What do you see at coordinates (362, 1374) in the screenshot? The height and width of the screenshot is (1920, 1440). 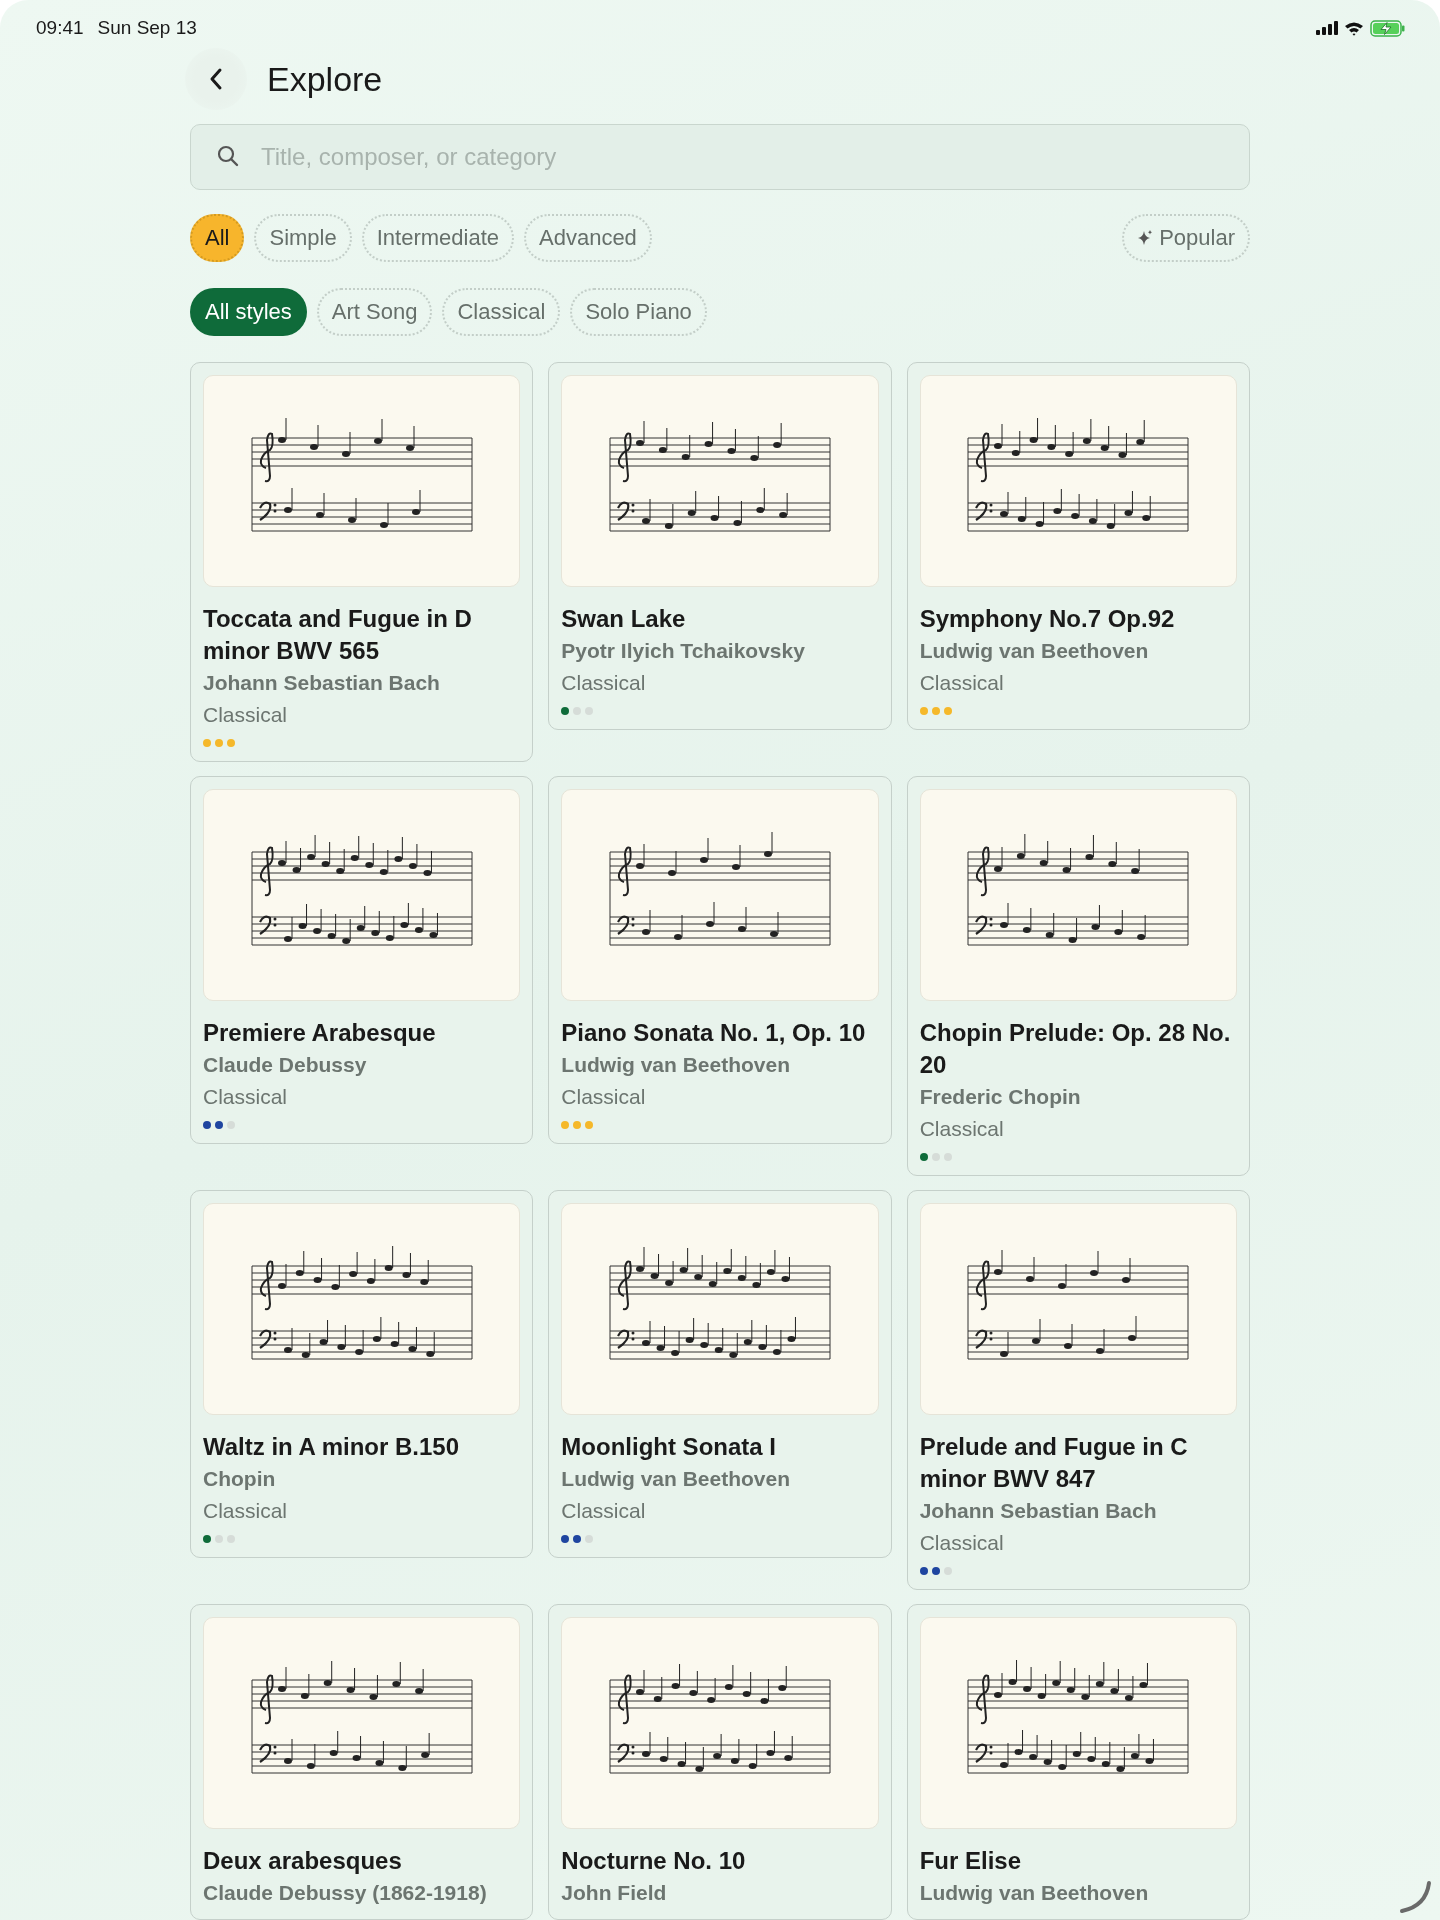 I see `piece-card: Waltz in A minor B.150 Chopin Classical` at bounding box center [362, 1374].